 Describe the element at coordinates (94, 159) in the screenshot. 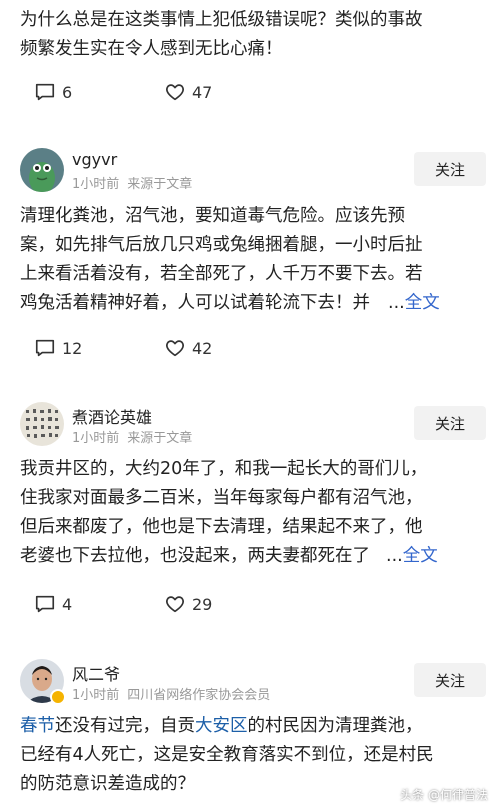

I see `username: vgyvr` at that location.